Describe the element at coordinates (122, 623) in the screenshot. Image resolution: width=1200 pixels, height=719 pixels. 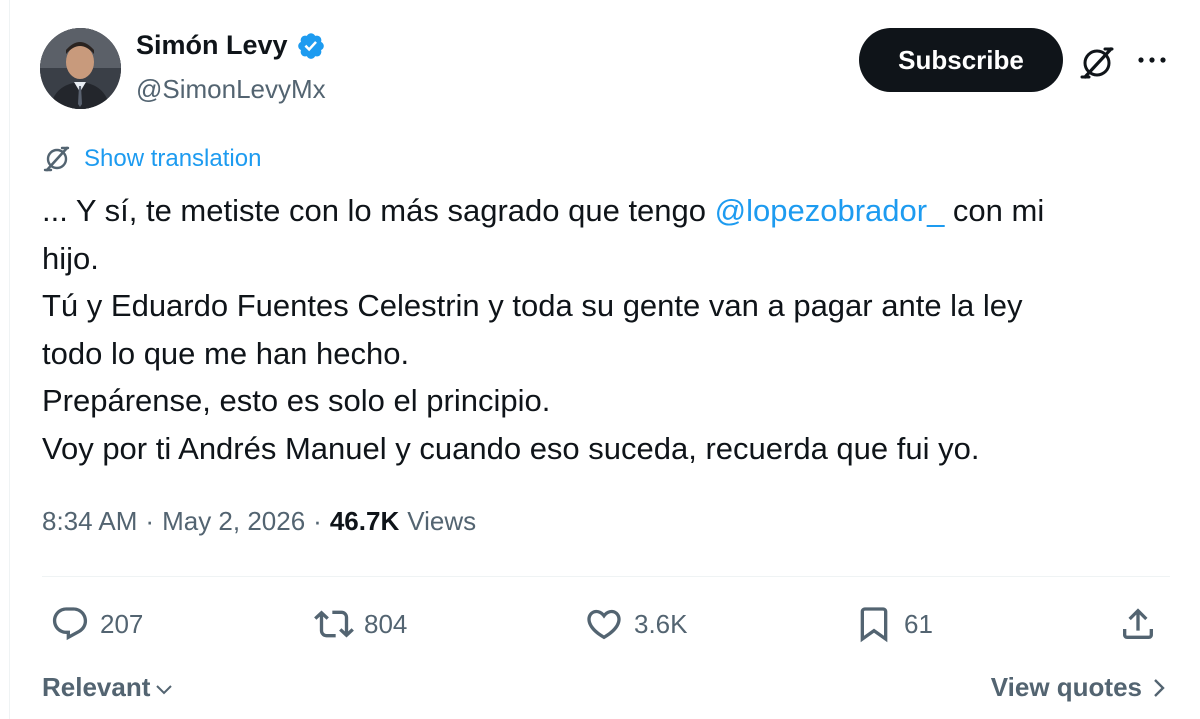
I see `reply-count: 207` at that location.